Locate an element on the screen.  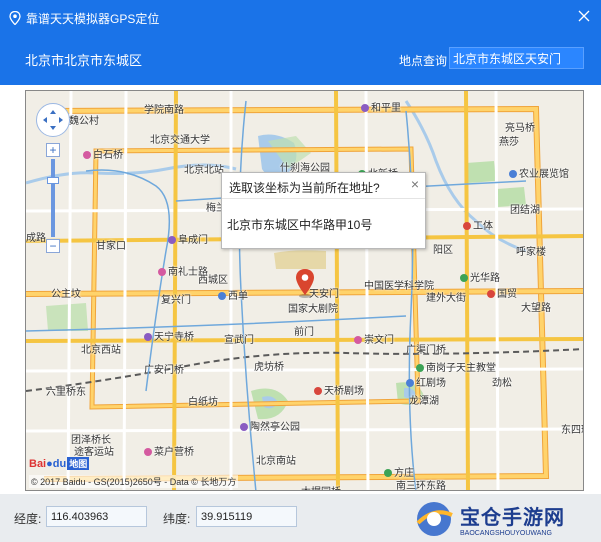
map-place-label: 白纸坊 is located at coordinates (203, 400).